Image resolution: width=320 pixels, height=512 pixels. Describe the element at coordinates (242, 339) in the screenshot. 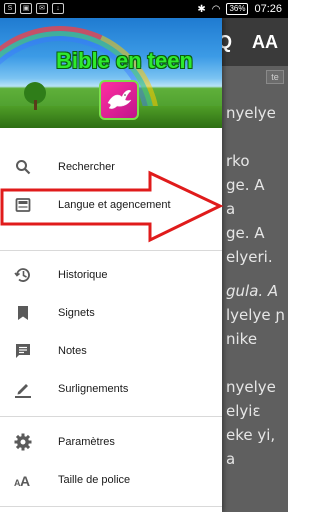

I see `reader-line: nike` at that location.